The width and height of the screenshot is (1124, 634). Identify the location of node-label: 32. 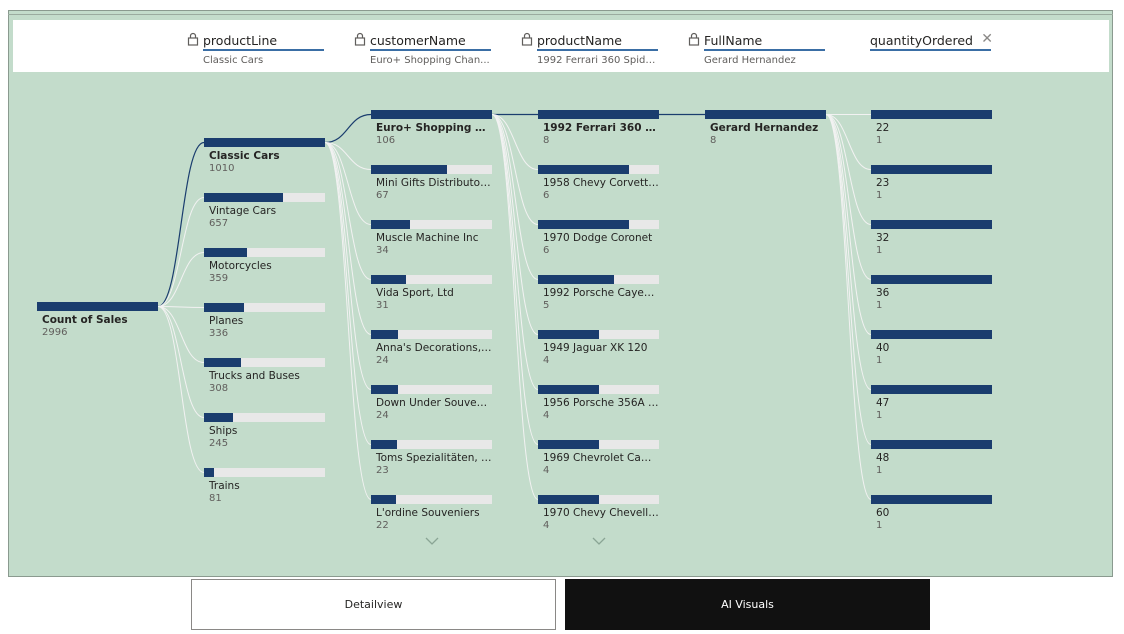
(883, 238).